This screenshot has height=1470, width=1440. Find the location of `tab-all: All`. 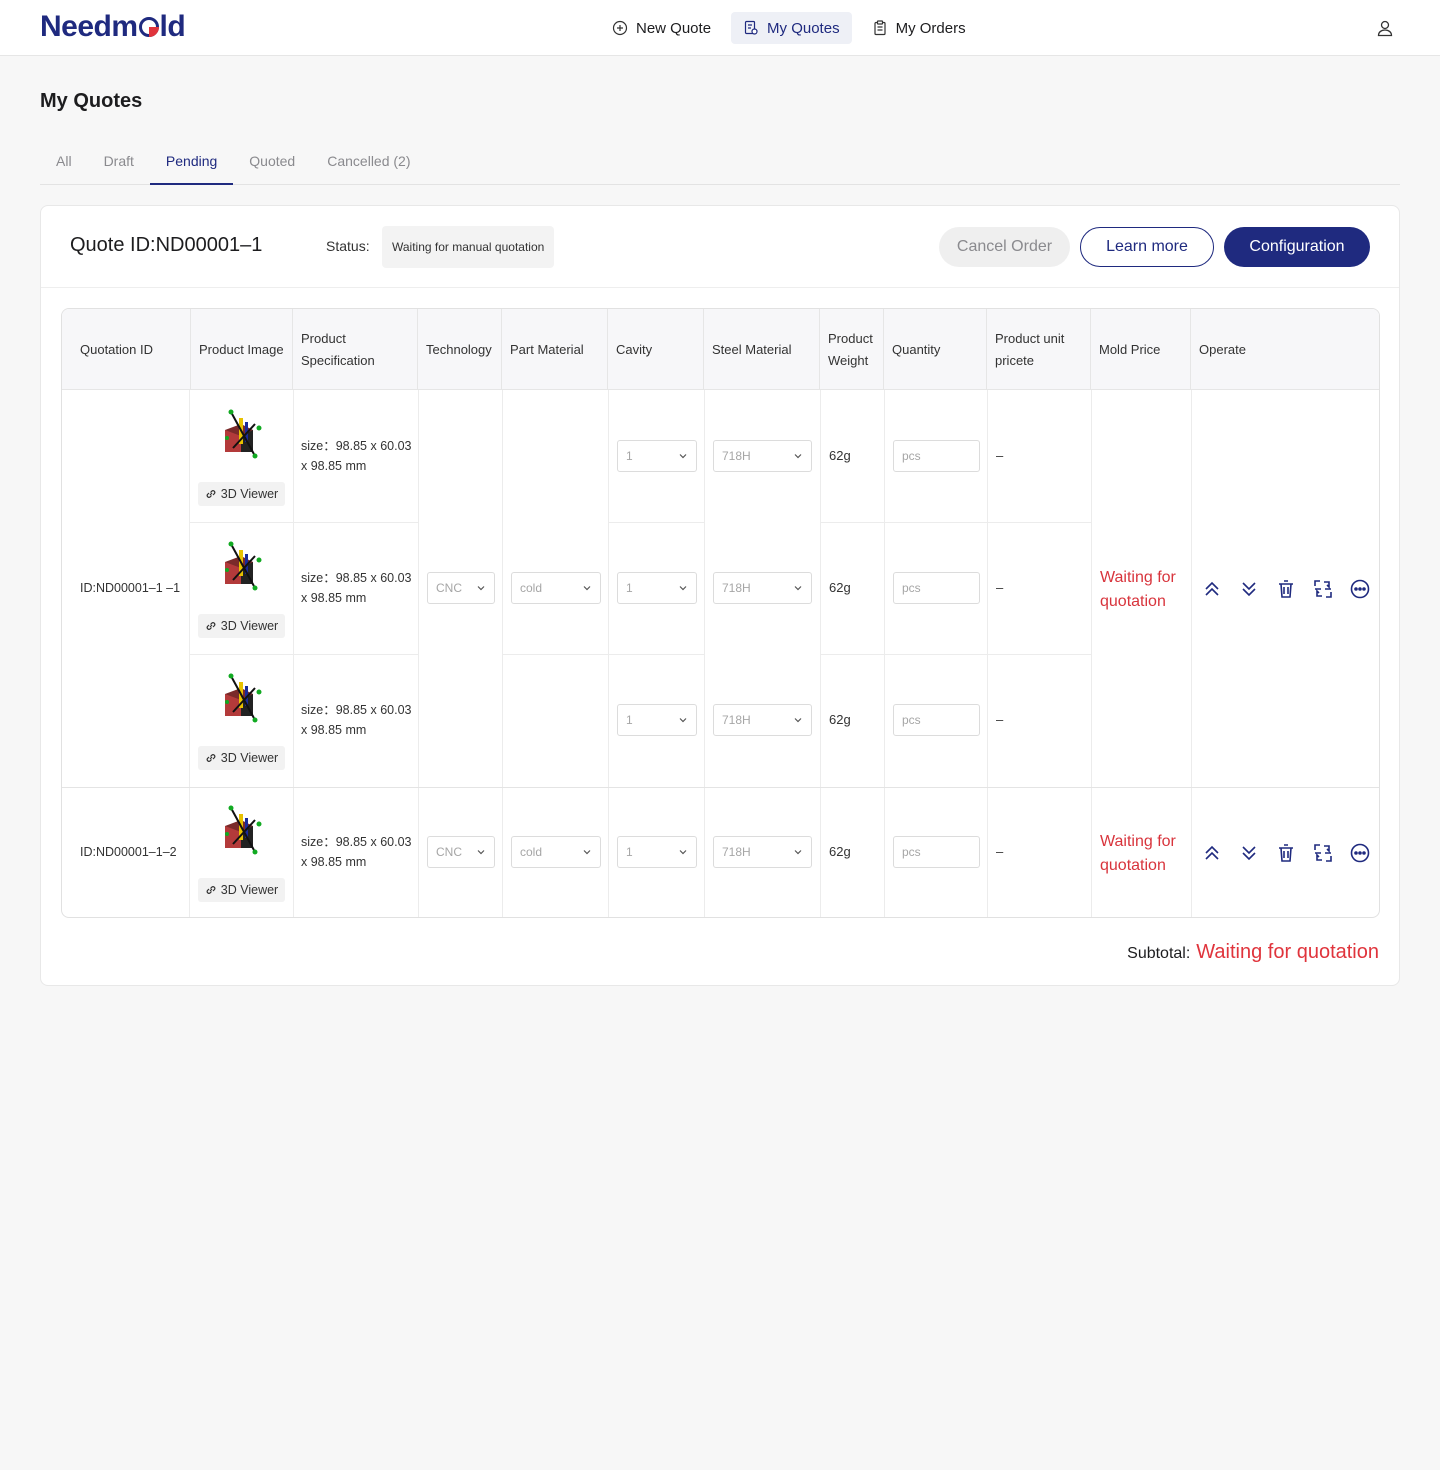

tab-all: All is located at coordinates (64, 162).